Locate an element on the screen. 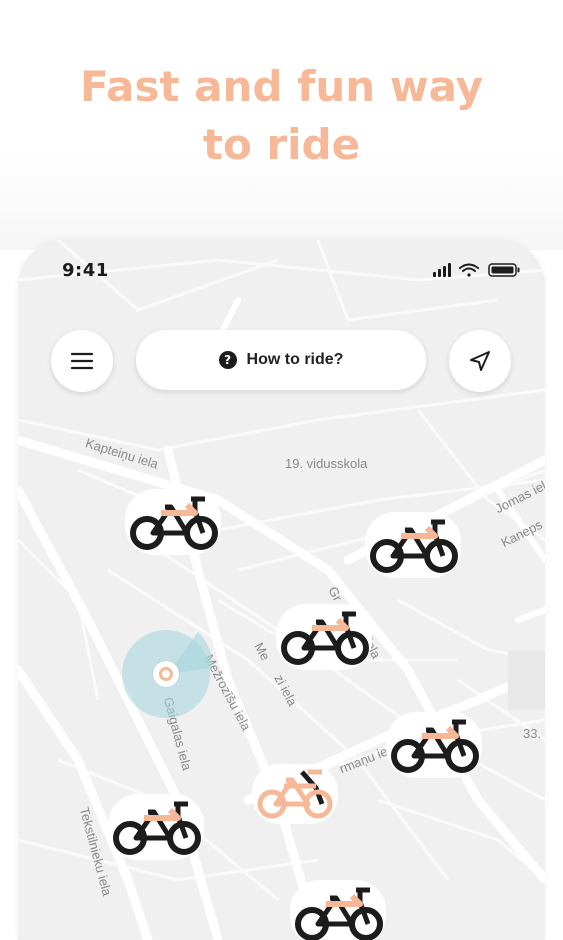 The image size is (563, 940). how-to-ride-button: ? How to ride? is located at coordinates (281, 360).